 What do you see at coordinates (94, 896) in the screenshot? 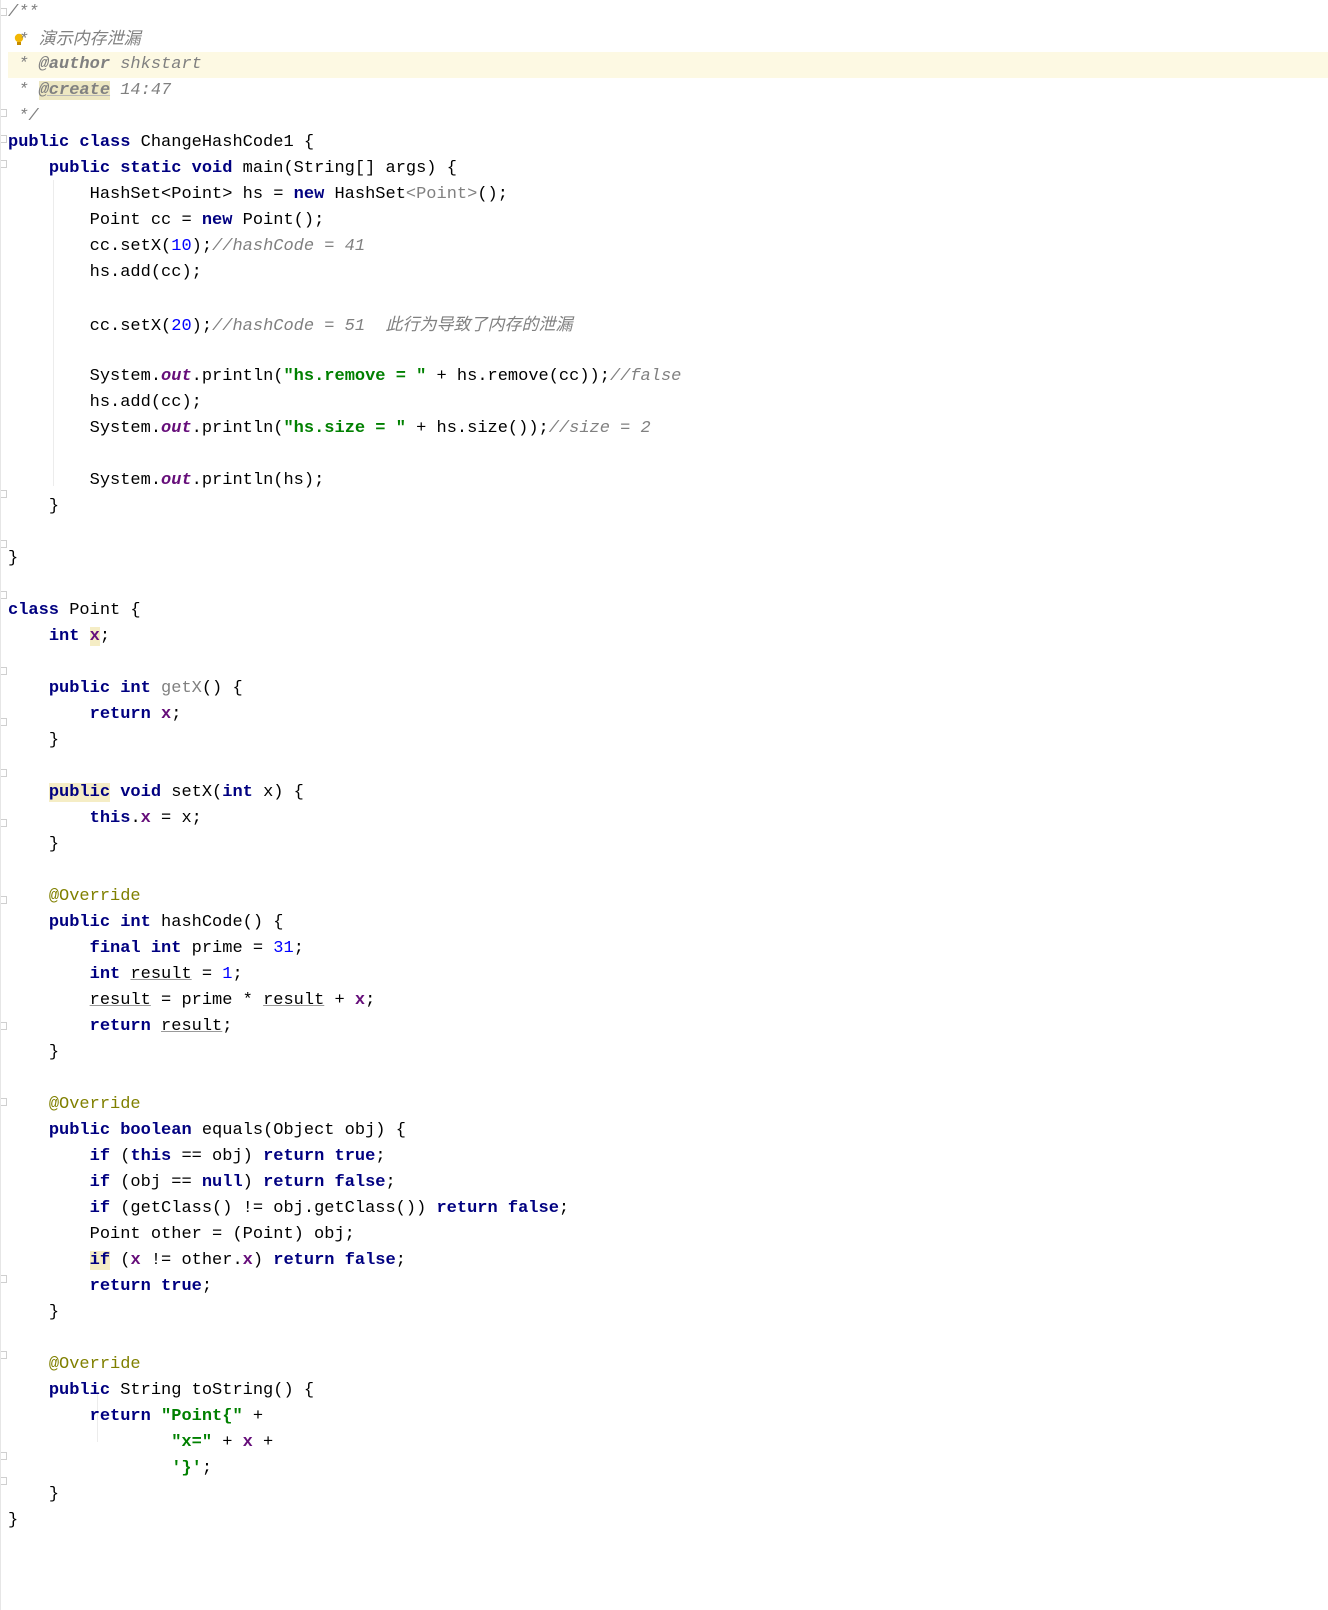
I see `annotation: @Override` at bounding box center [94, 896].